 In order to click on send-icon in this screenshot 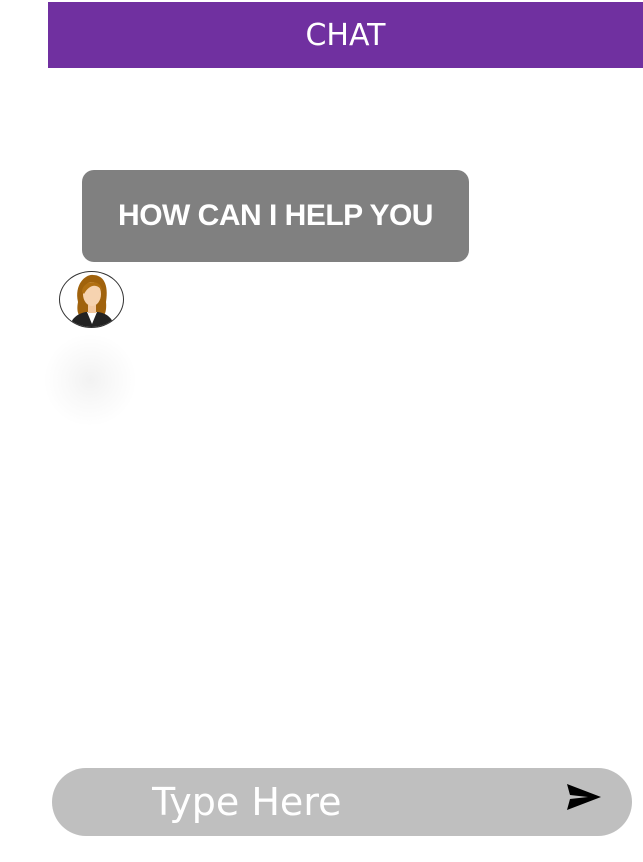, I will do `click(584, 797)`.